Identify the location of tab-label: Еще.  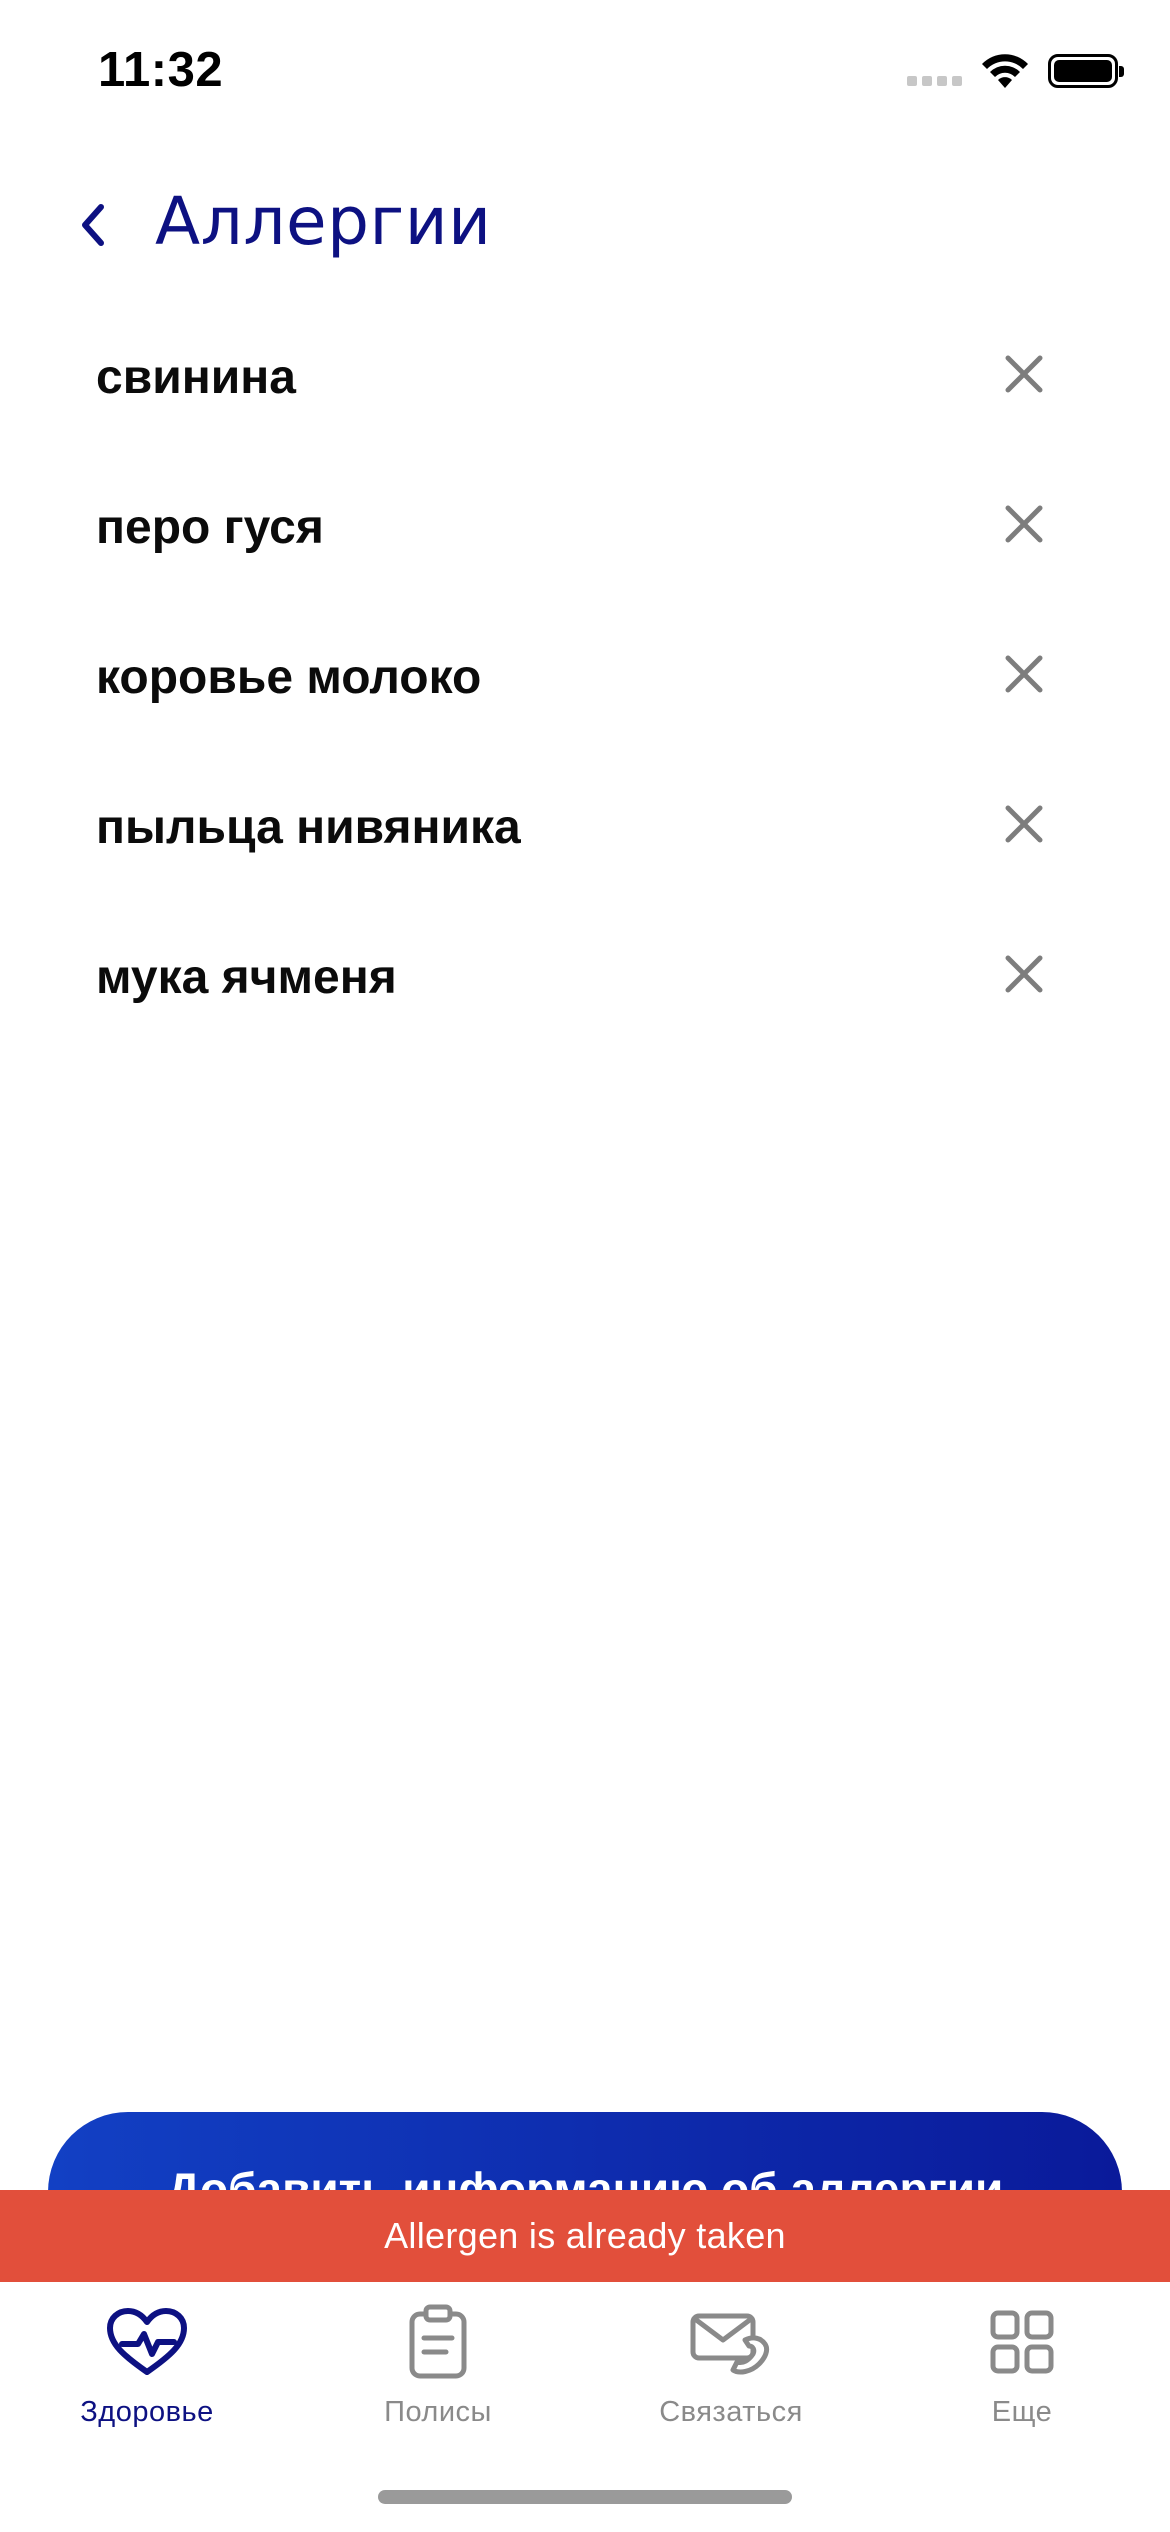
(1022, 2412).